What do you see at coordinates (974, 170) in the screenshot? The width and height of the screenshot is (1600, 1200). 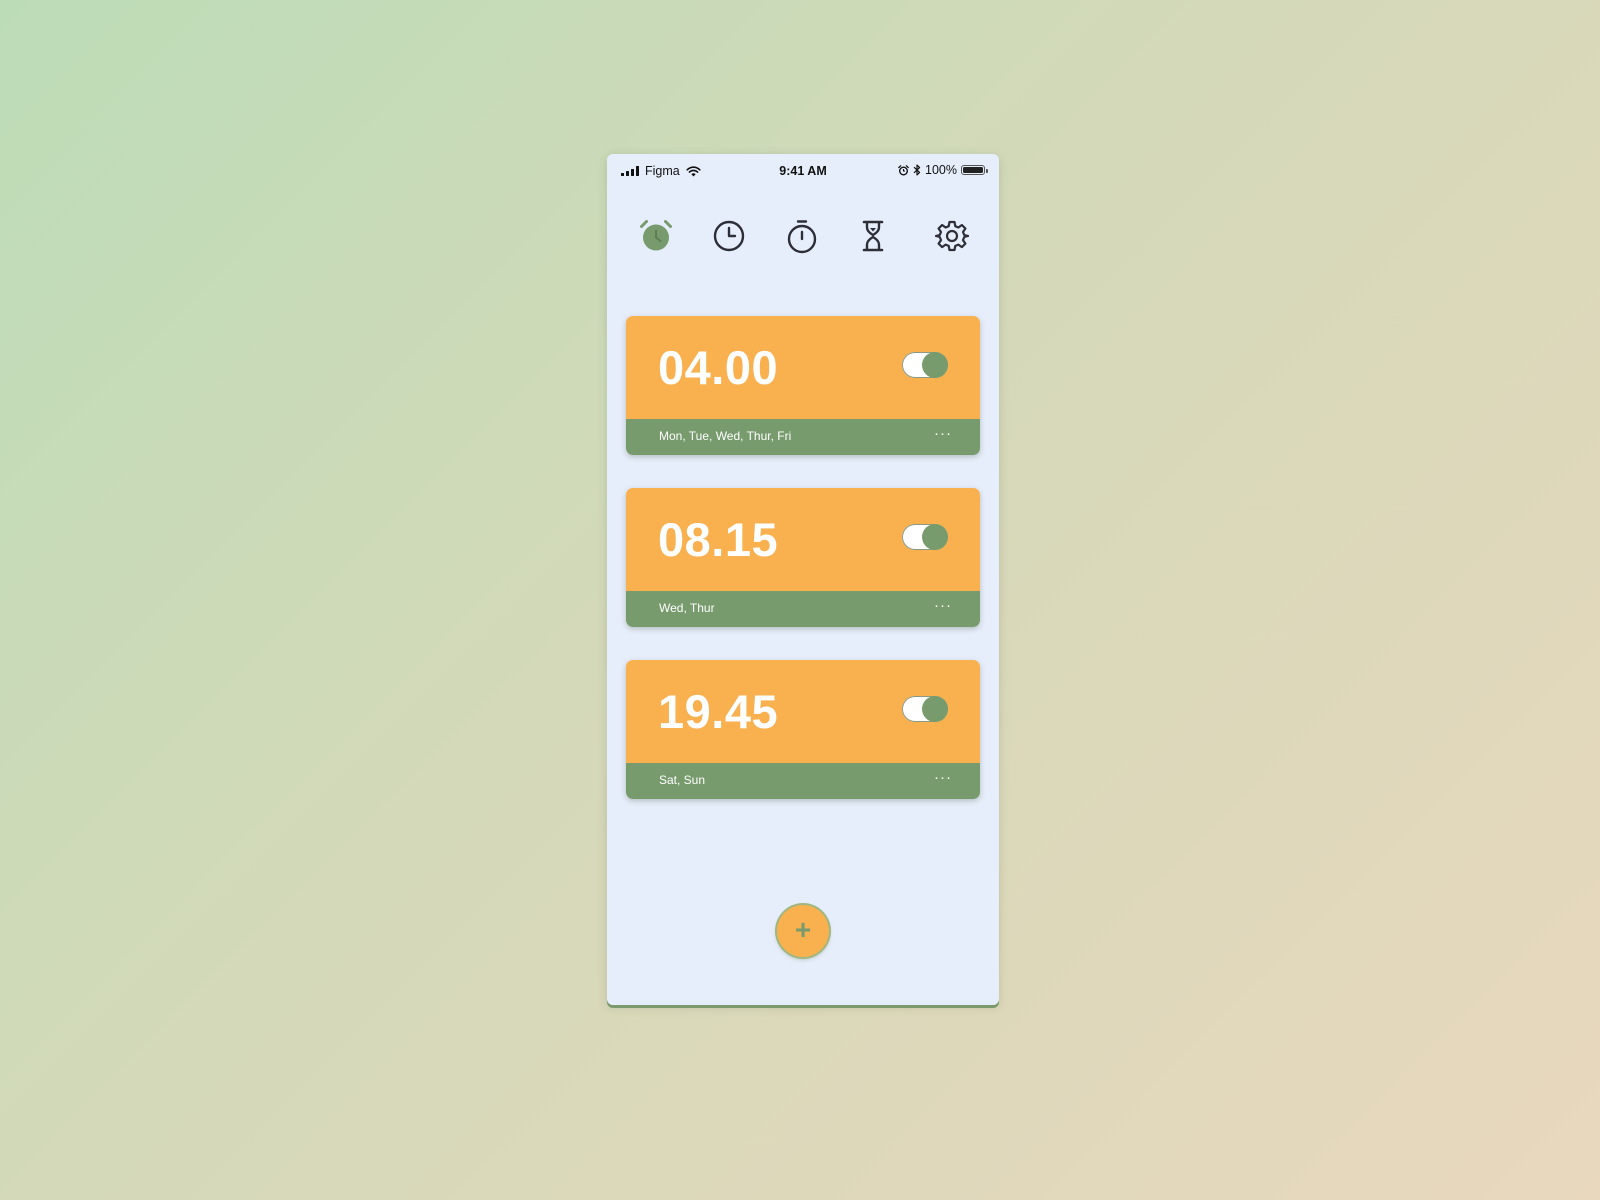 I see `battery-icon` at bounding box center [974, 170].